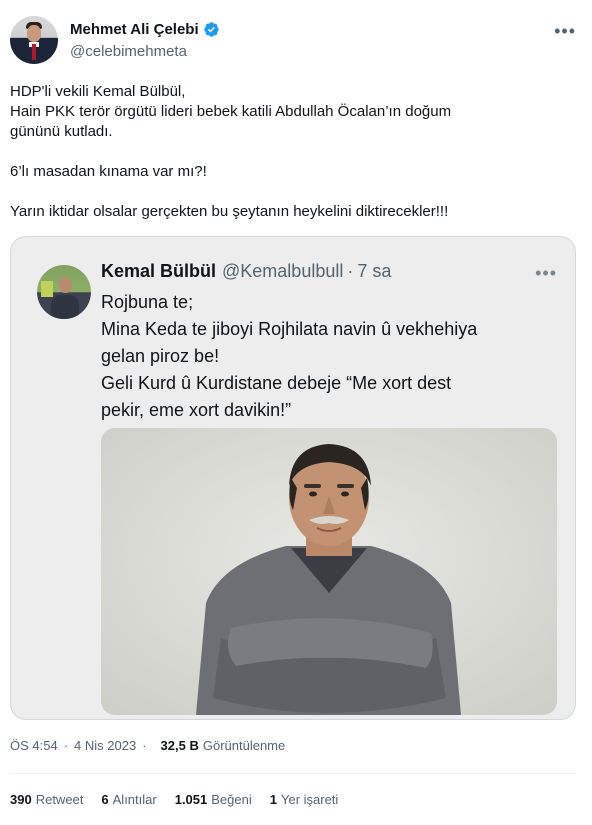  I want to click on author-avatar, so click(34, 40).